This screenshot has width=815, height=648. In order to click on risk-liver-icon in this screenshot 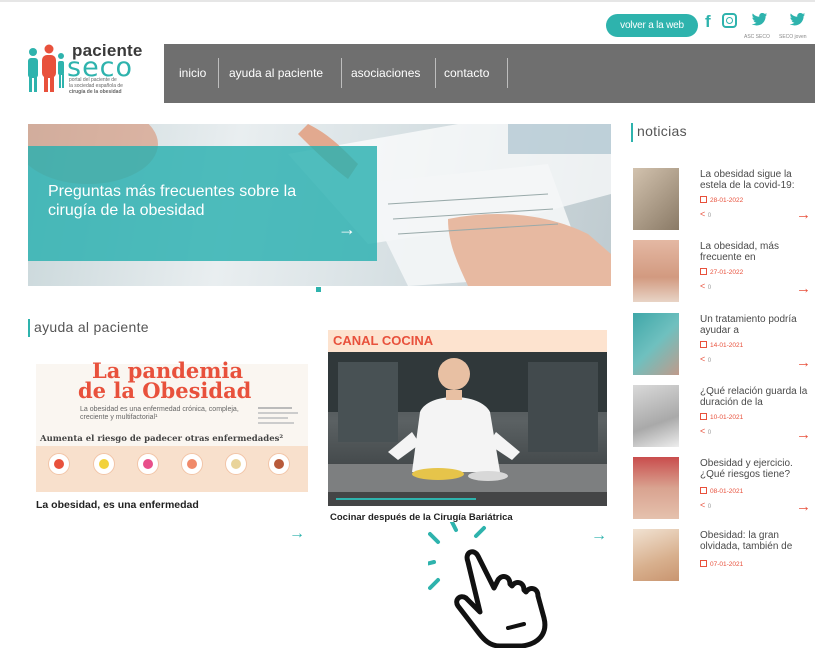, I will do `click(279, 464)`.